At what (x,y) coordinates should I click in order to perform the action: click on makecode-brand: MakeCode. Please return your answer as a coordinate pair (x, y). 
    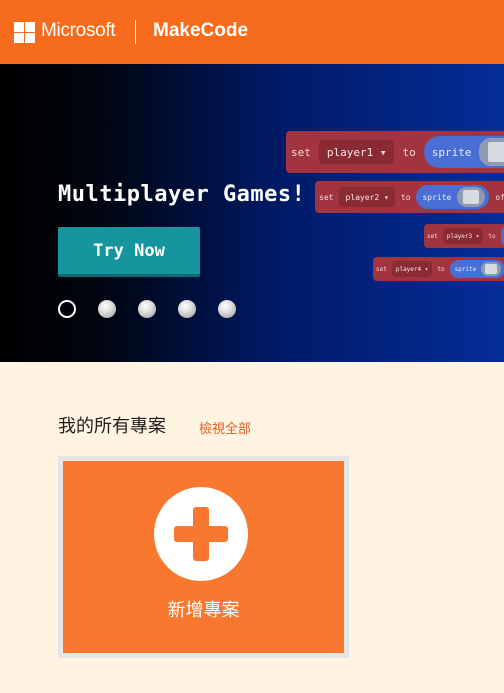
    Looking at the image, I should click on (200, 31).